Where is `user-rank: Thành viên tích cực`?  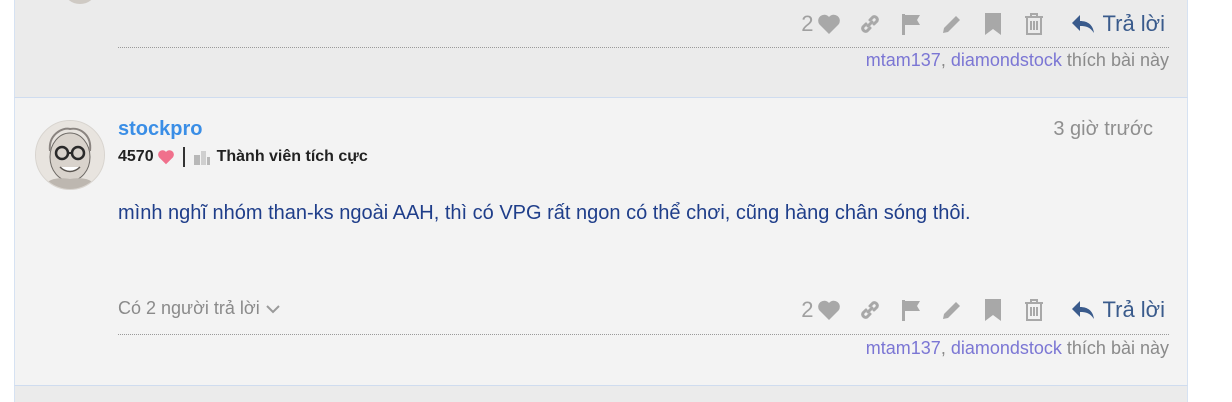
user-rank: Thành viên tích cực is located at coordinates (292, 156).